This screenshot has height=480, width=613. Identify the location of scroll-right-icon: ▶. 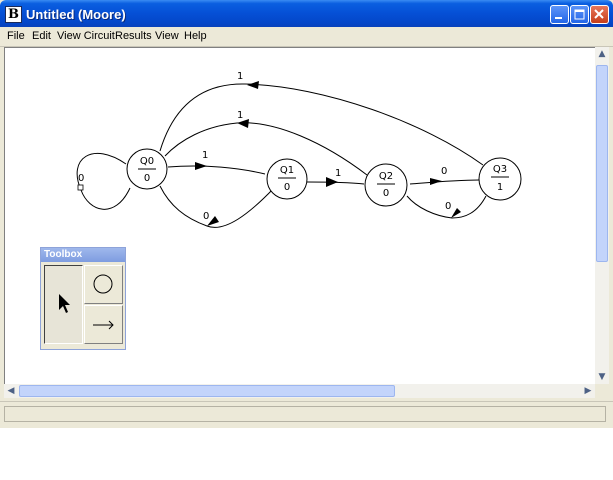
(588, 391).